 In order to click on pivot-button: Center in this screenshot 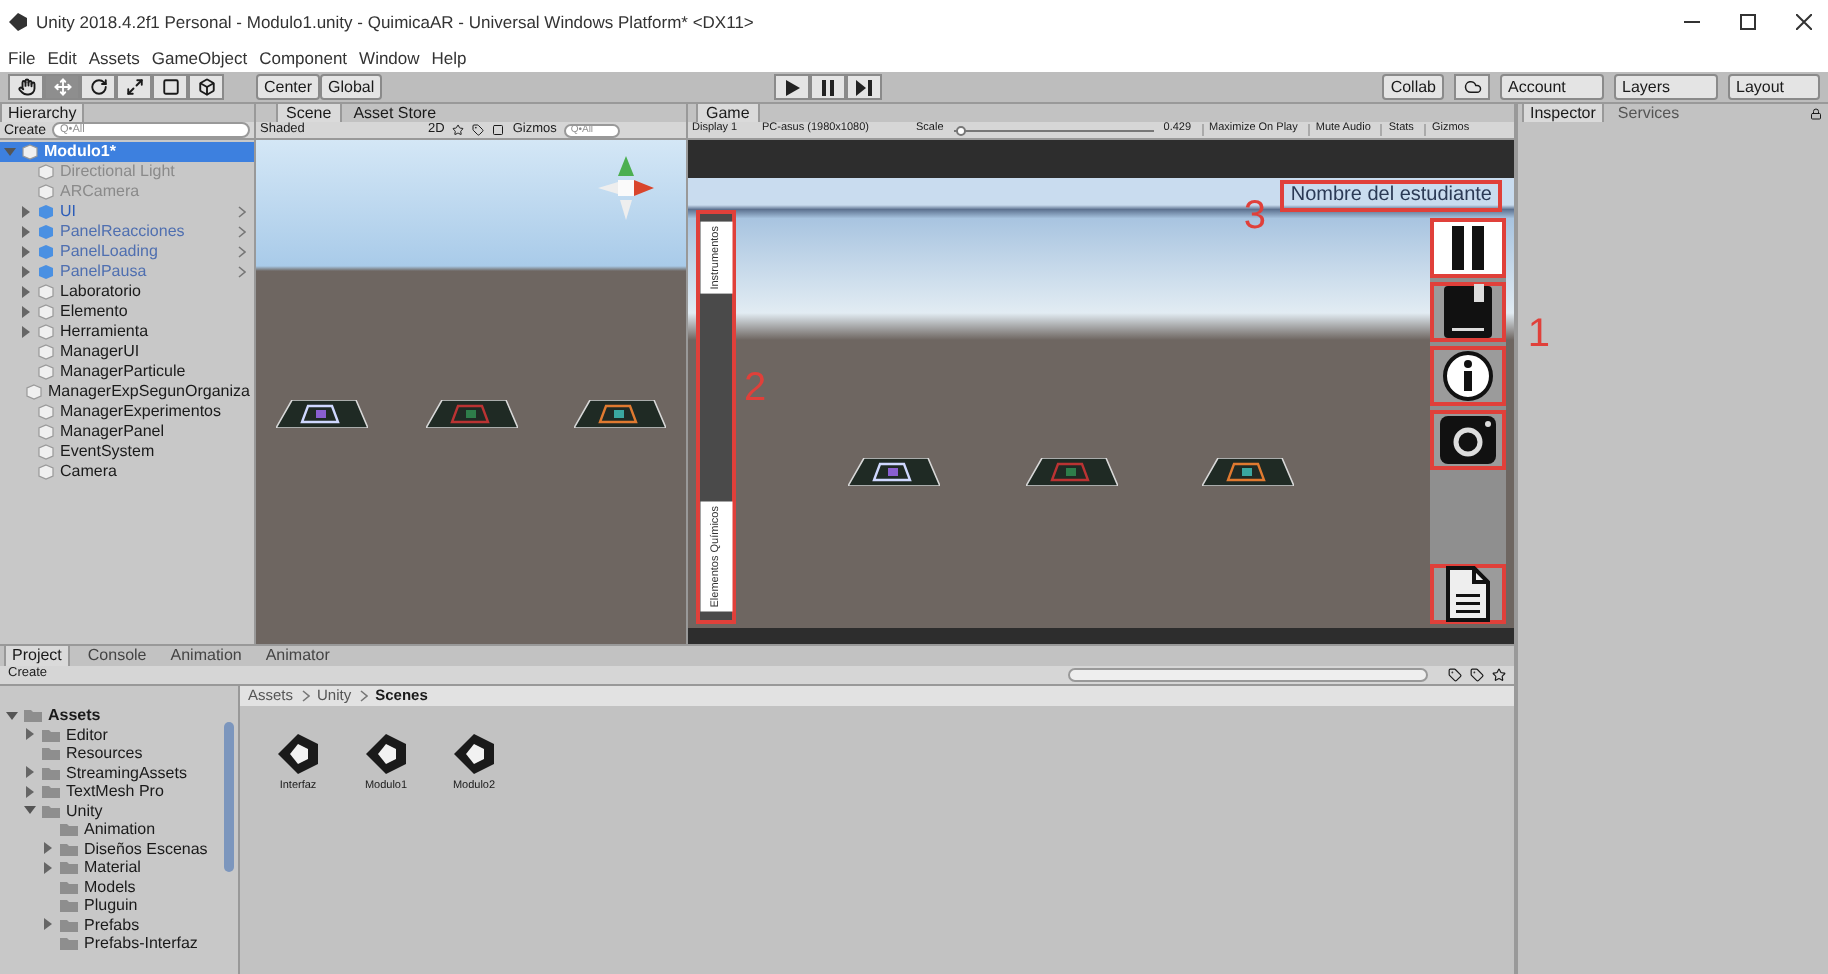, I will do `click(288, 87)`.